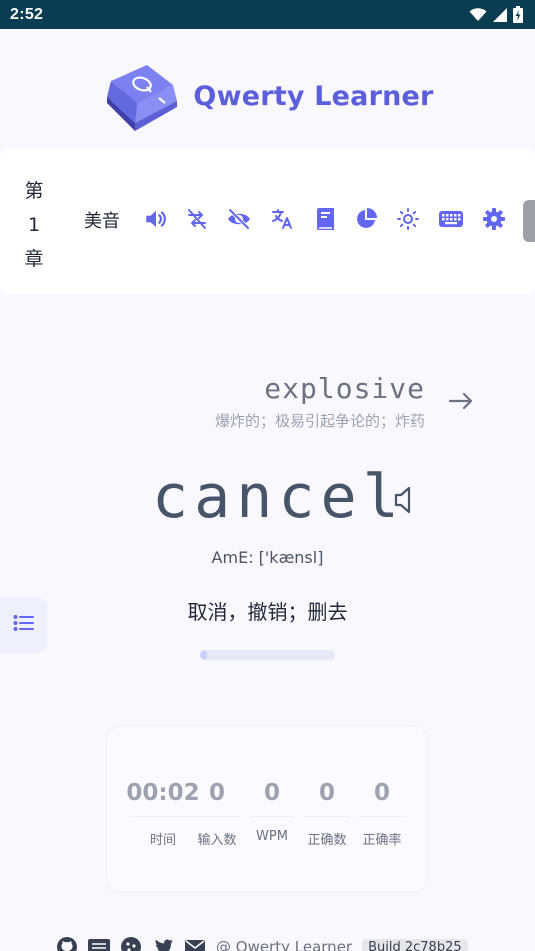 This screenshot has width=535, height=951. What do you see at coordinates (163, 944) in the screenshot?
I see `twitter-icon` at bounding box center [163, 944].